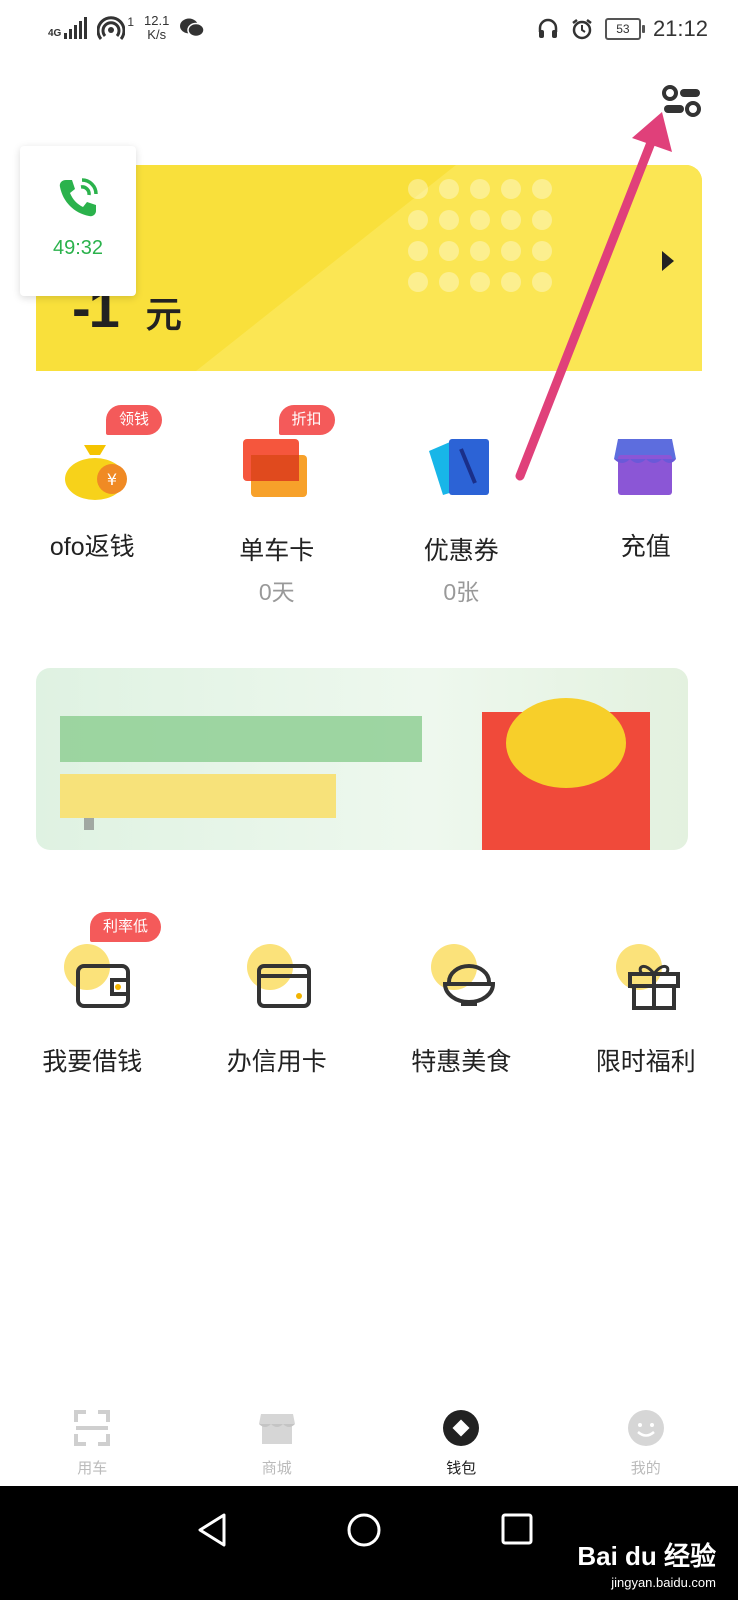  I want to click on banner-blurred-subtitle, so click(198, 796).